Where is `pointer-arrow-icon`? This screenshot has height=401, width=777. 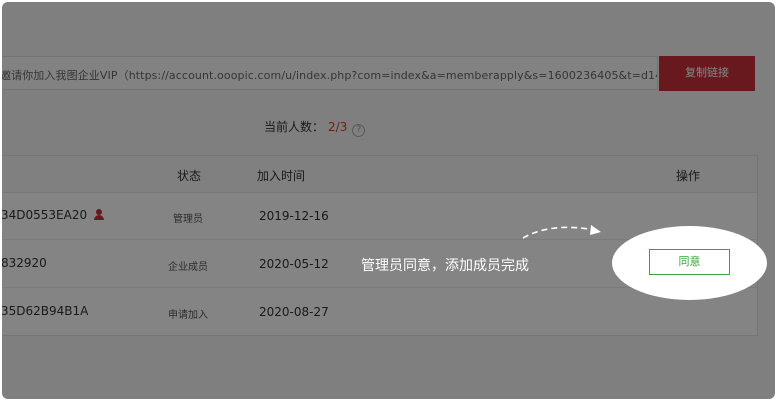
pointer-arrow-icon is located at coordinates (561, 232).